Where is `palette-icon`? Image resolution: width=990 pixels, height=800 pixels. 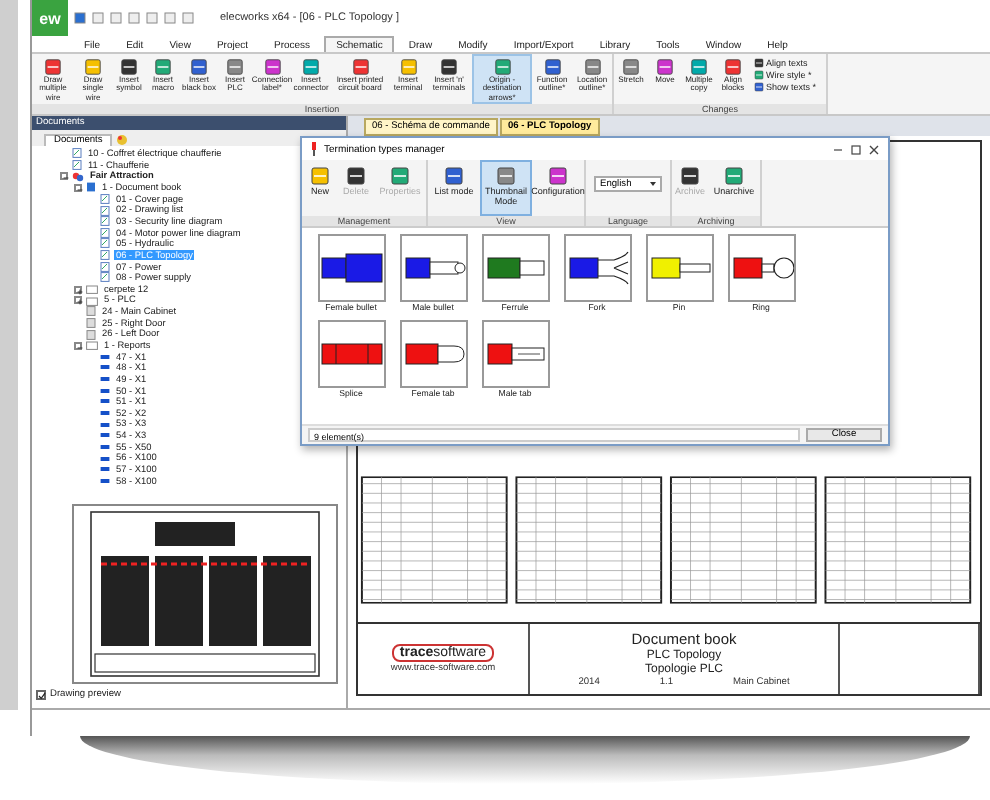
palette-icon is located at coordinates (122, 140).